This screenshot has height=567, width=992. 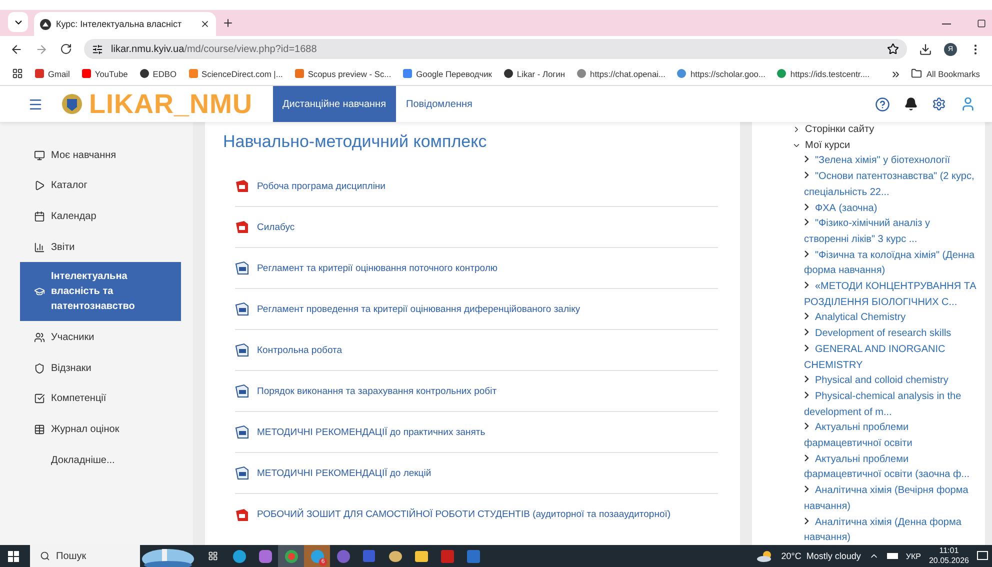 I want to click on forward-button, so click(x=41, y=49).